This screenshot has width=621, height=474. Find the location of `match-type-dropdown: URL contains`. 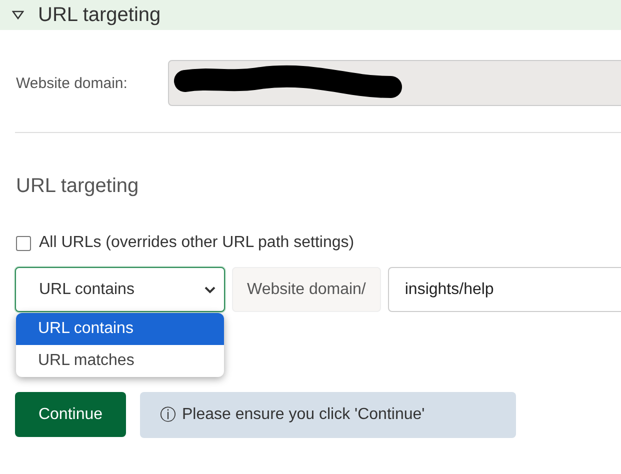

match-type-dropdown: URL contains is located at coordinates (120, 289).